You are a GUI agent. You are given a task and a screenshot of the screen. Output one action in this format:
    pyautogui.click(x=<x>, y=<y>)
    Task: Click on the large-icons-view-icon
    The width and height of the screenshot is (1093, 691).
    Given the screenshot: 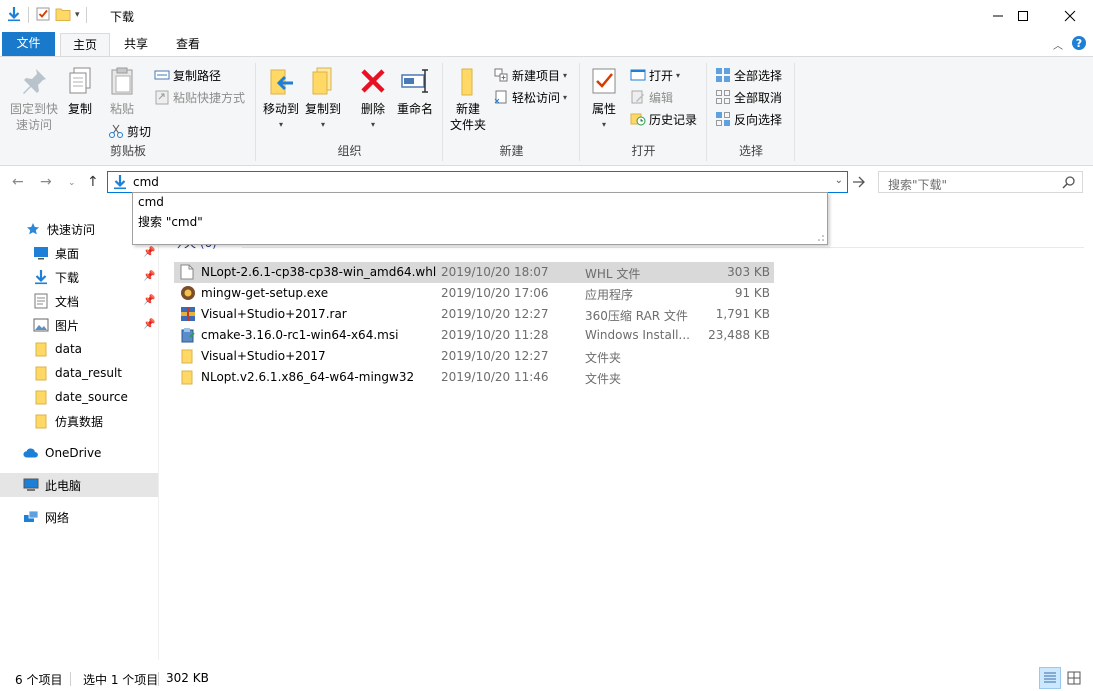 What is the action you would take?
    pyautogui.click(x=1074, y=678)
    